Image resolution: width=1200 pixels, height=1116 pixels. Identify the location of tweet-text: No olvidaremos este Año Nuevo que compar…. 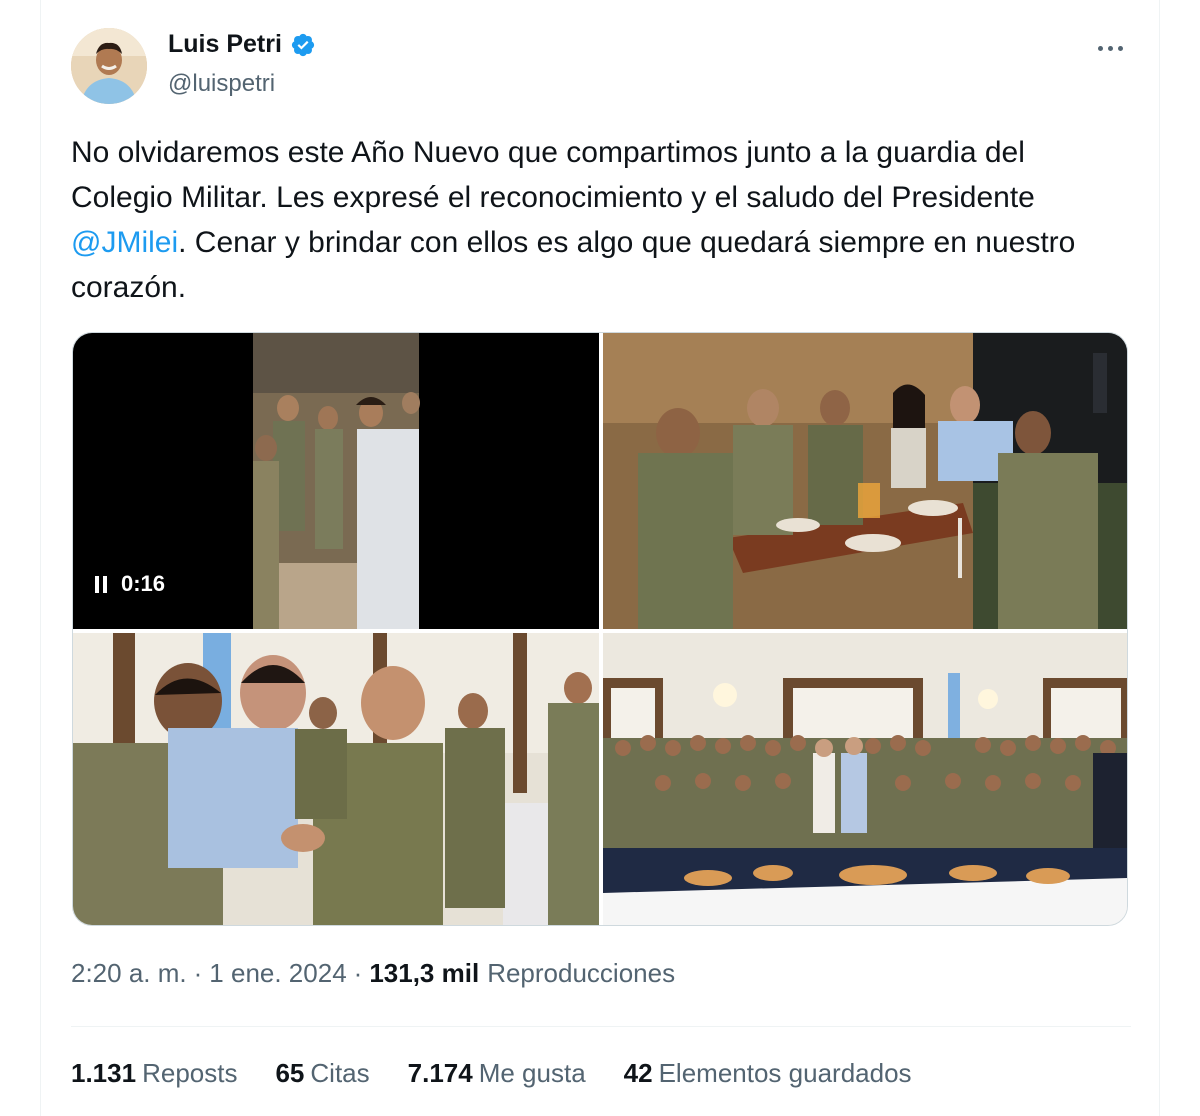
(601, 220).